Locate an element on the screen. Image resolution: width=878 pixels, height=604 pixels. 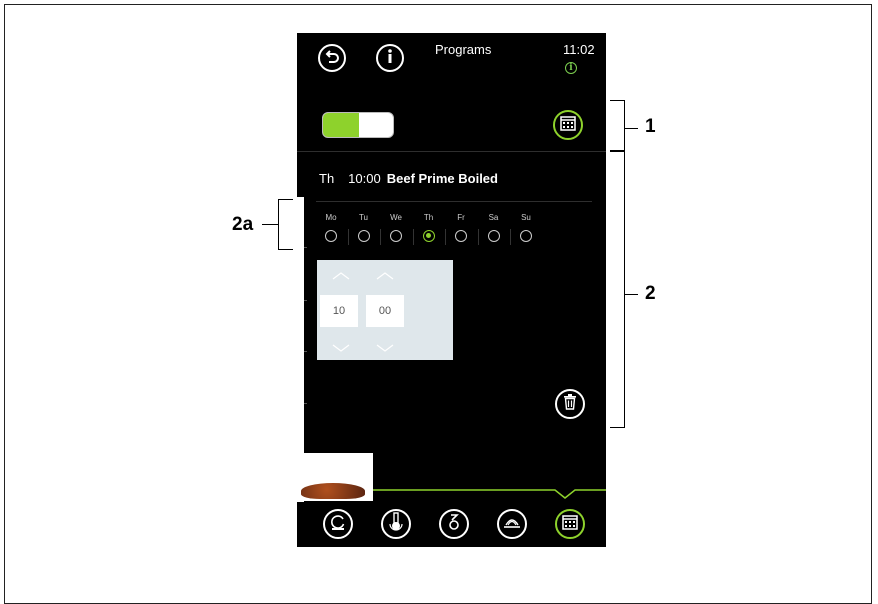
time-picker: 10 00 is located at coordinates (385, 310).